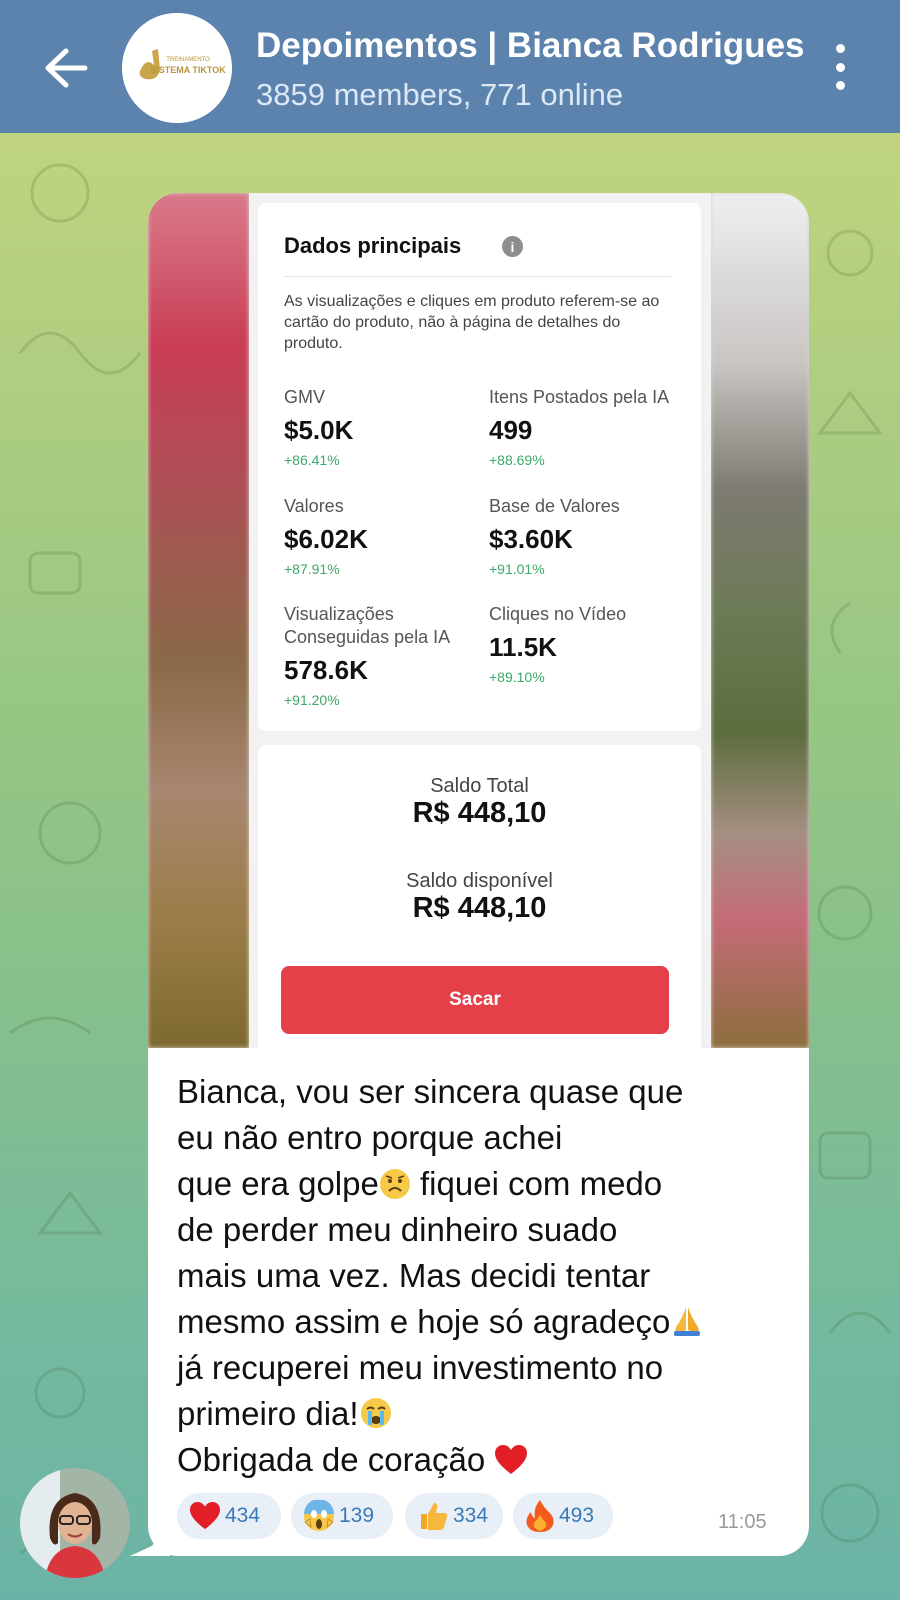  Describe the element at coordinates (475, 1000) in the screenshot. I see `withdraw-button: Sacar` at that location.